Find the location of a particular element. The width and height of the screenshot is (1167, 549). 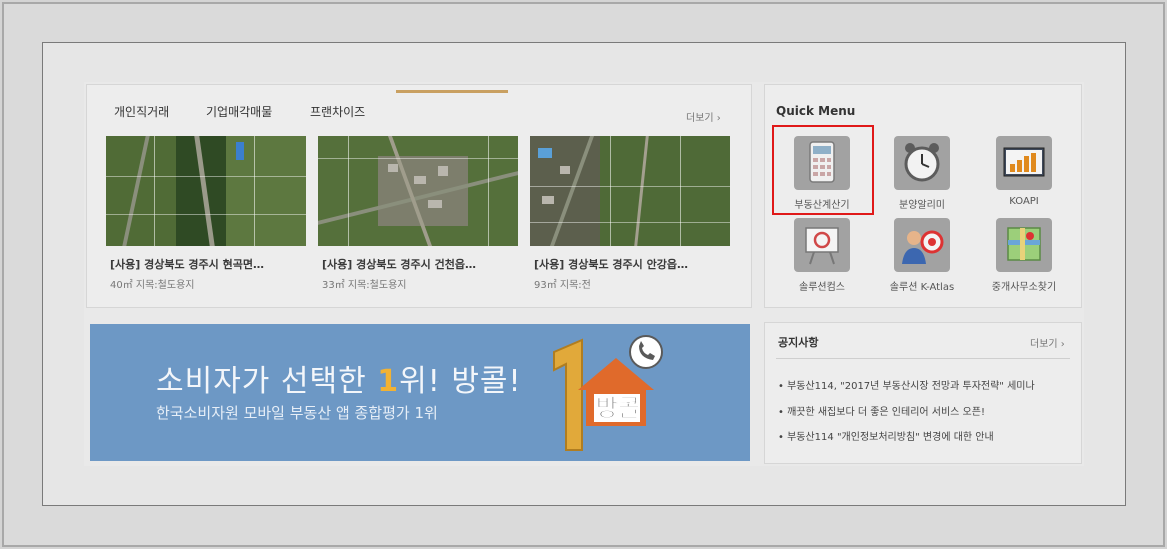

notice-more-link: 더보기 › is located at coordinates (1047, 342).